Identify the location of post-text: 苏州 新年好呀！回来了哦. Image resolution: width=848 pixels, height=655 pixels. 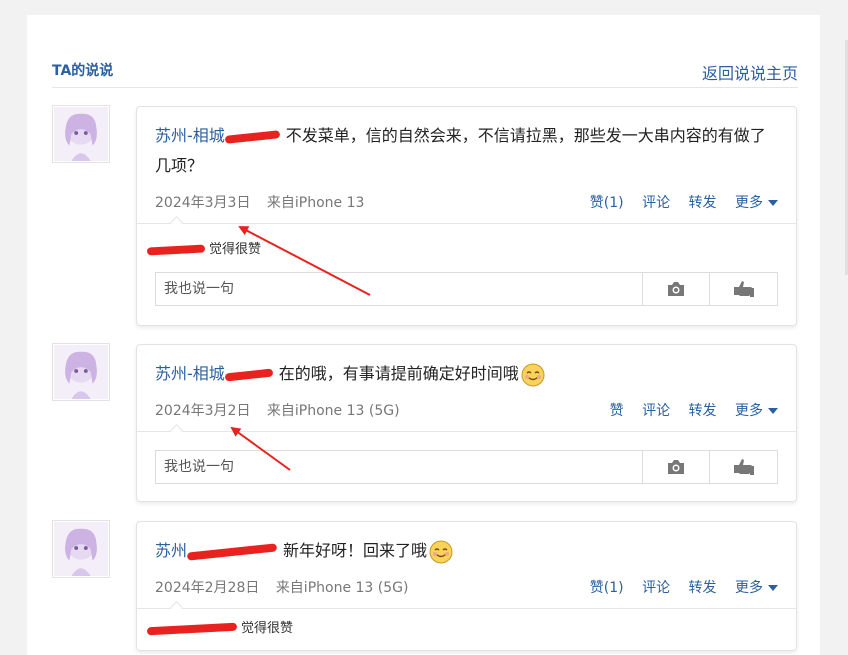
(466, 551).